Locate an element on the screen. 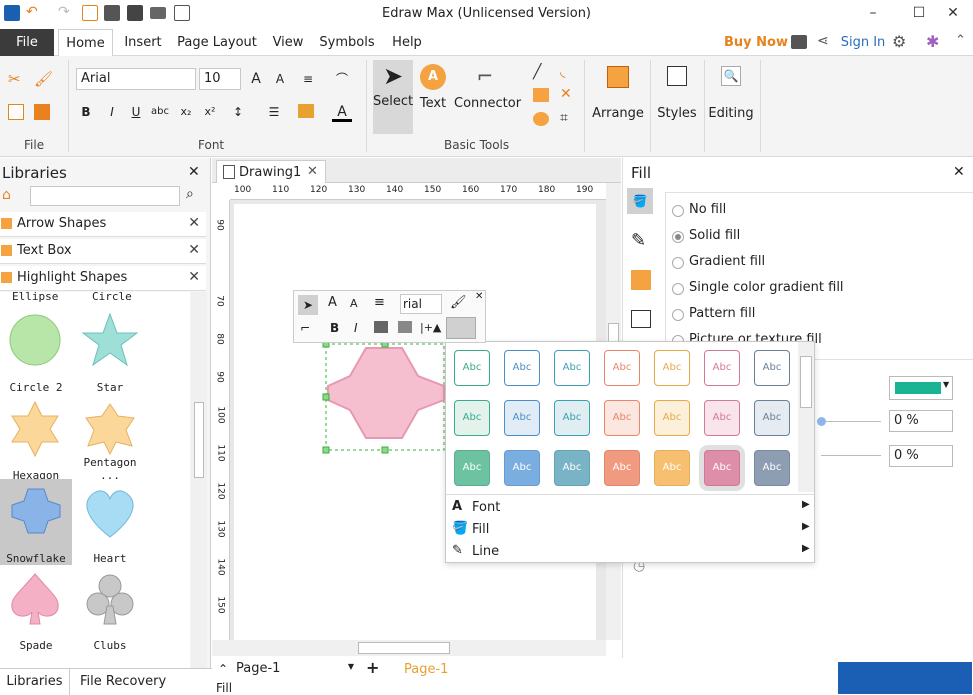 This screenshot has width=973, height=695. font-name-combo: Arial is located at coordinates (136, 79).